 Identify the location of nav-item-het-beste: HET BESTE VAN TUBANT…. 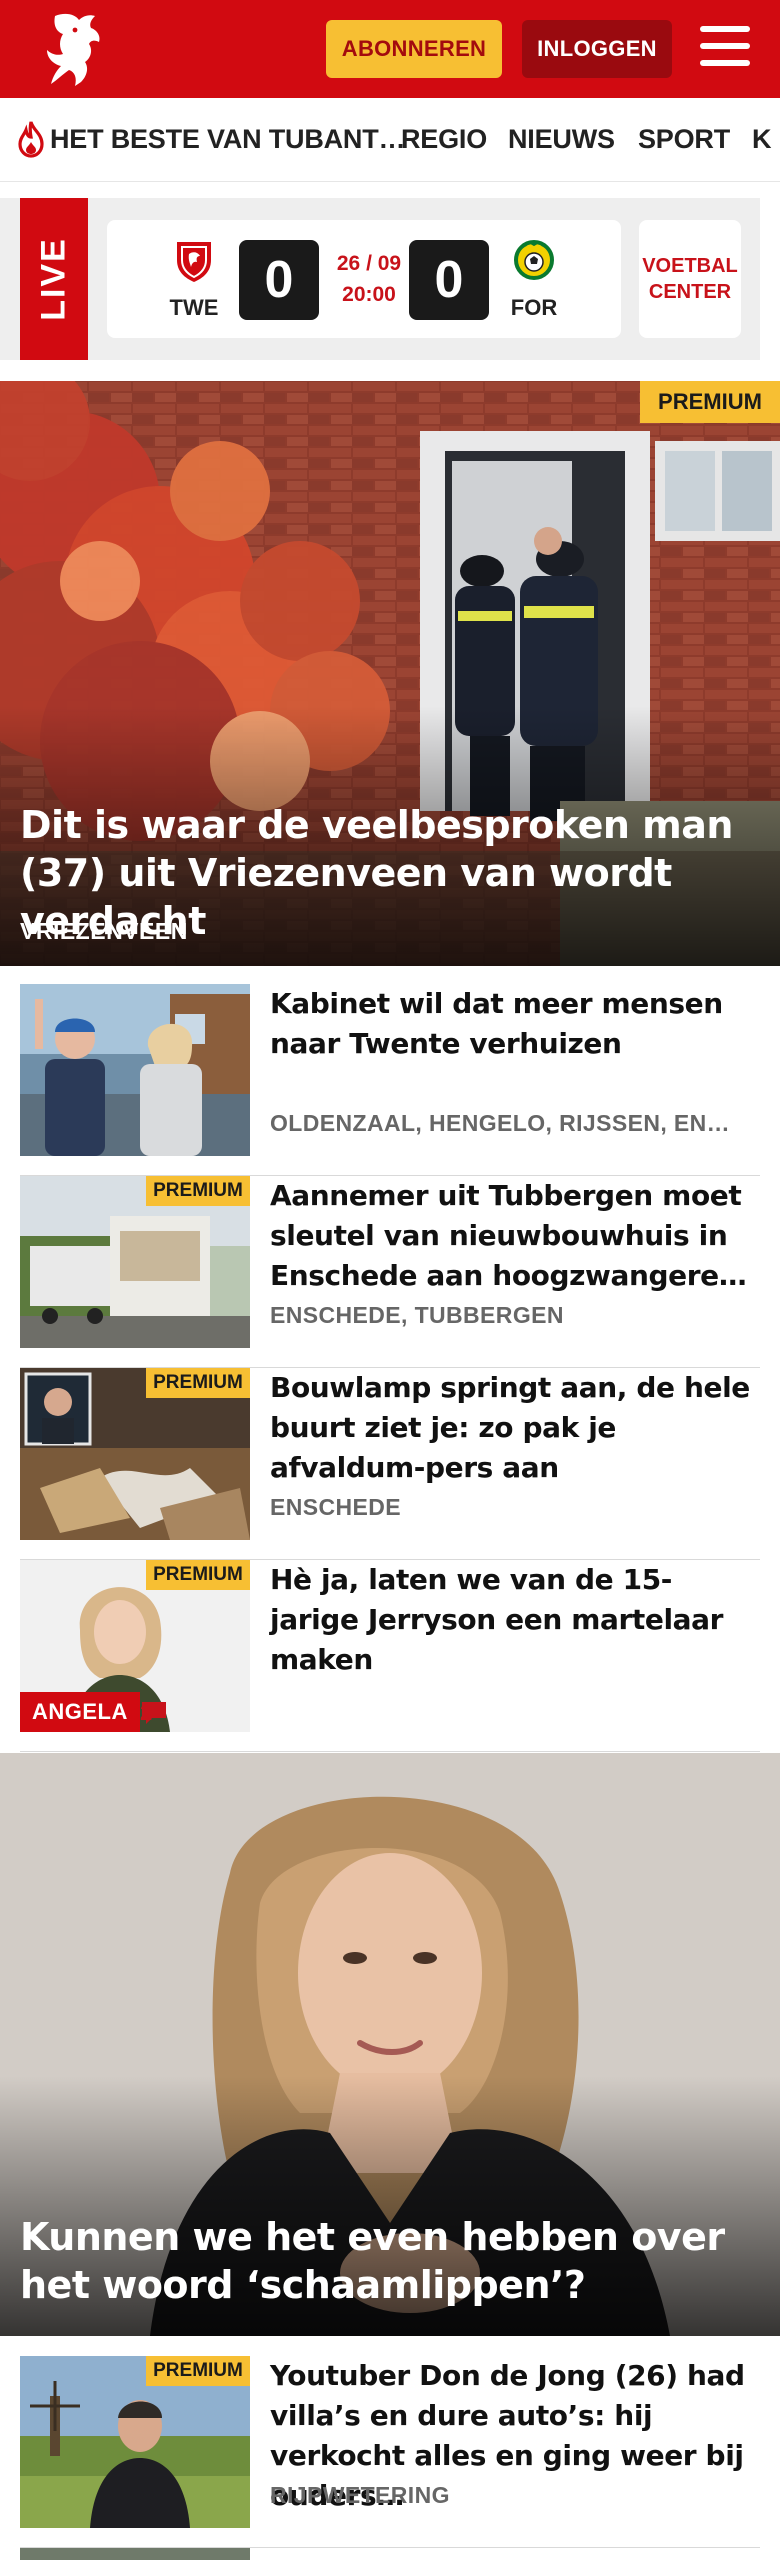
(228, 139).